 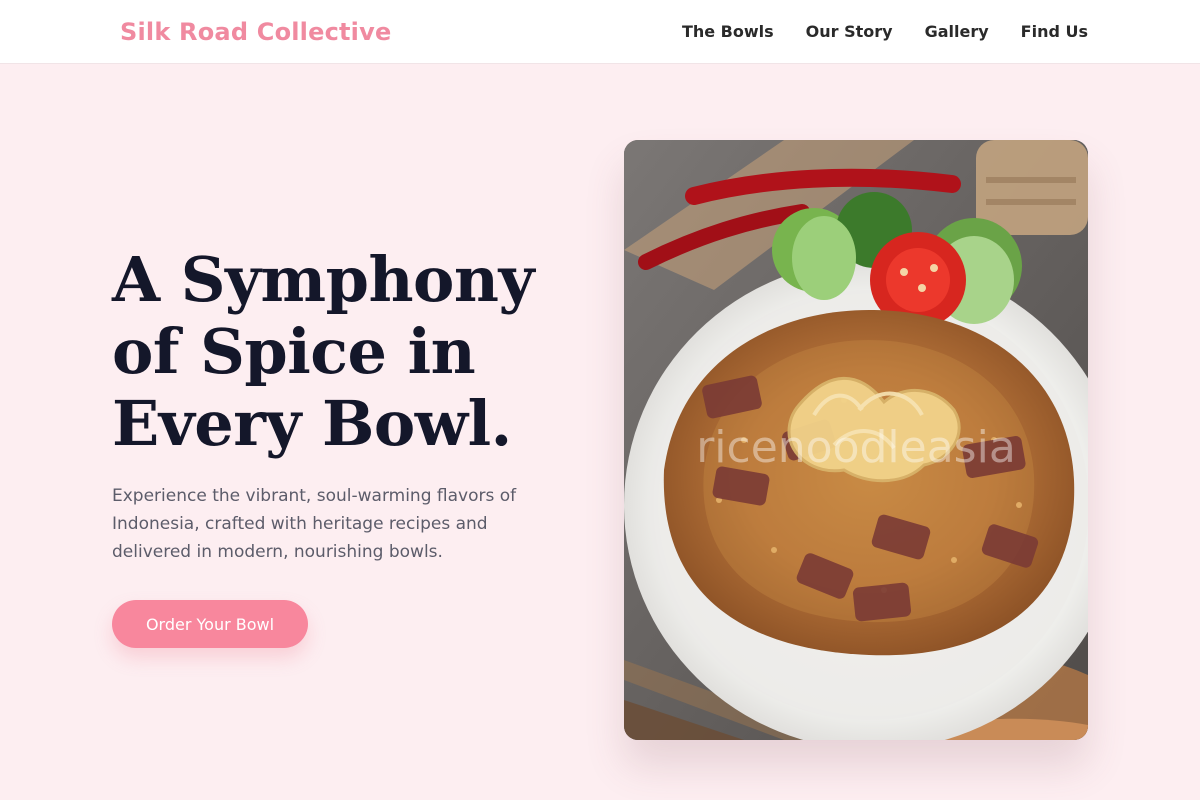 I want to click on nav-link-find-us: Find Us, so click(x=1054, y=31).